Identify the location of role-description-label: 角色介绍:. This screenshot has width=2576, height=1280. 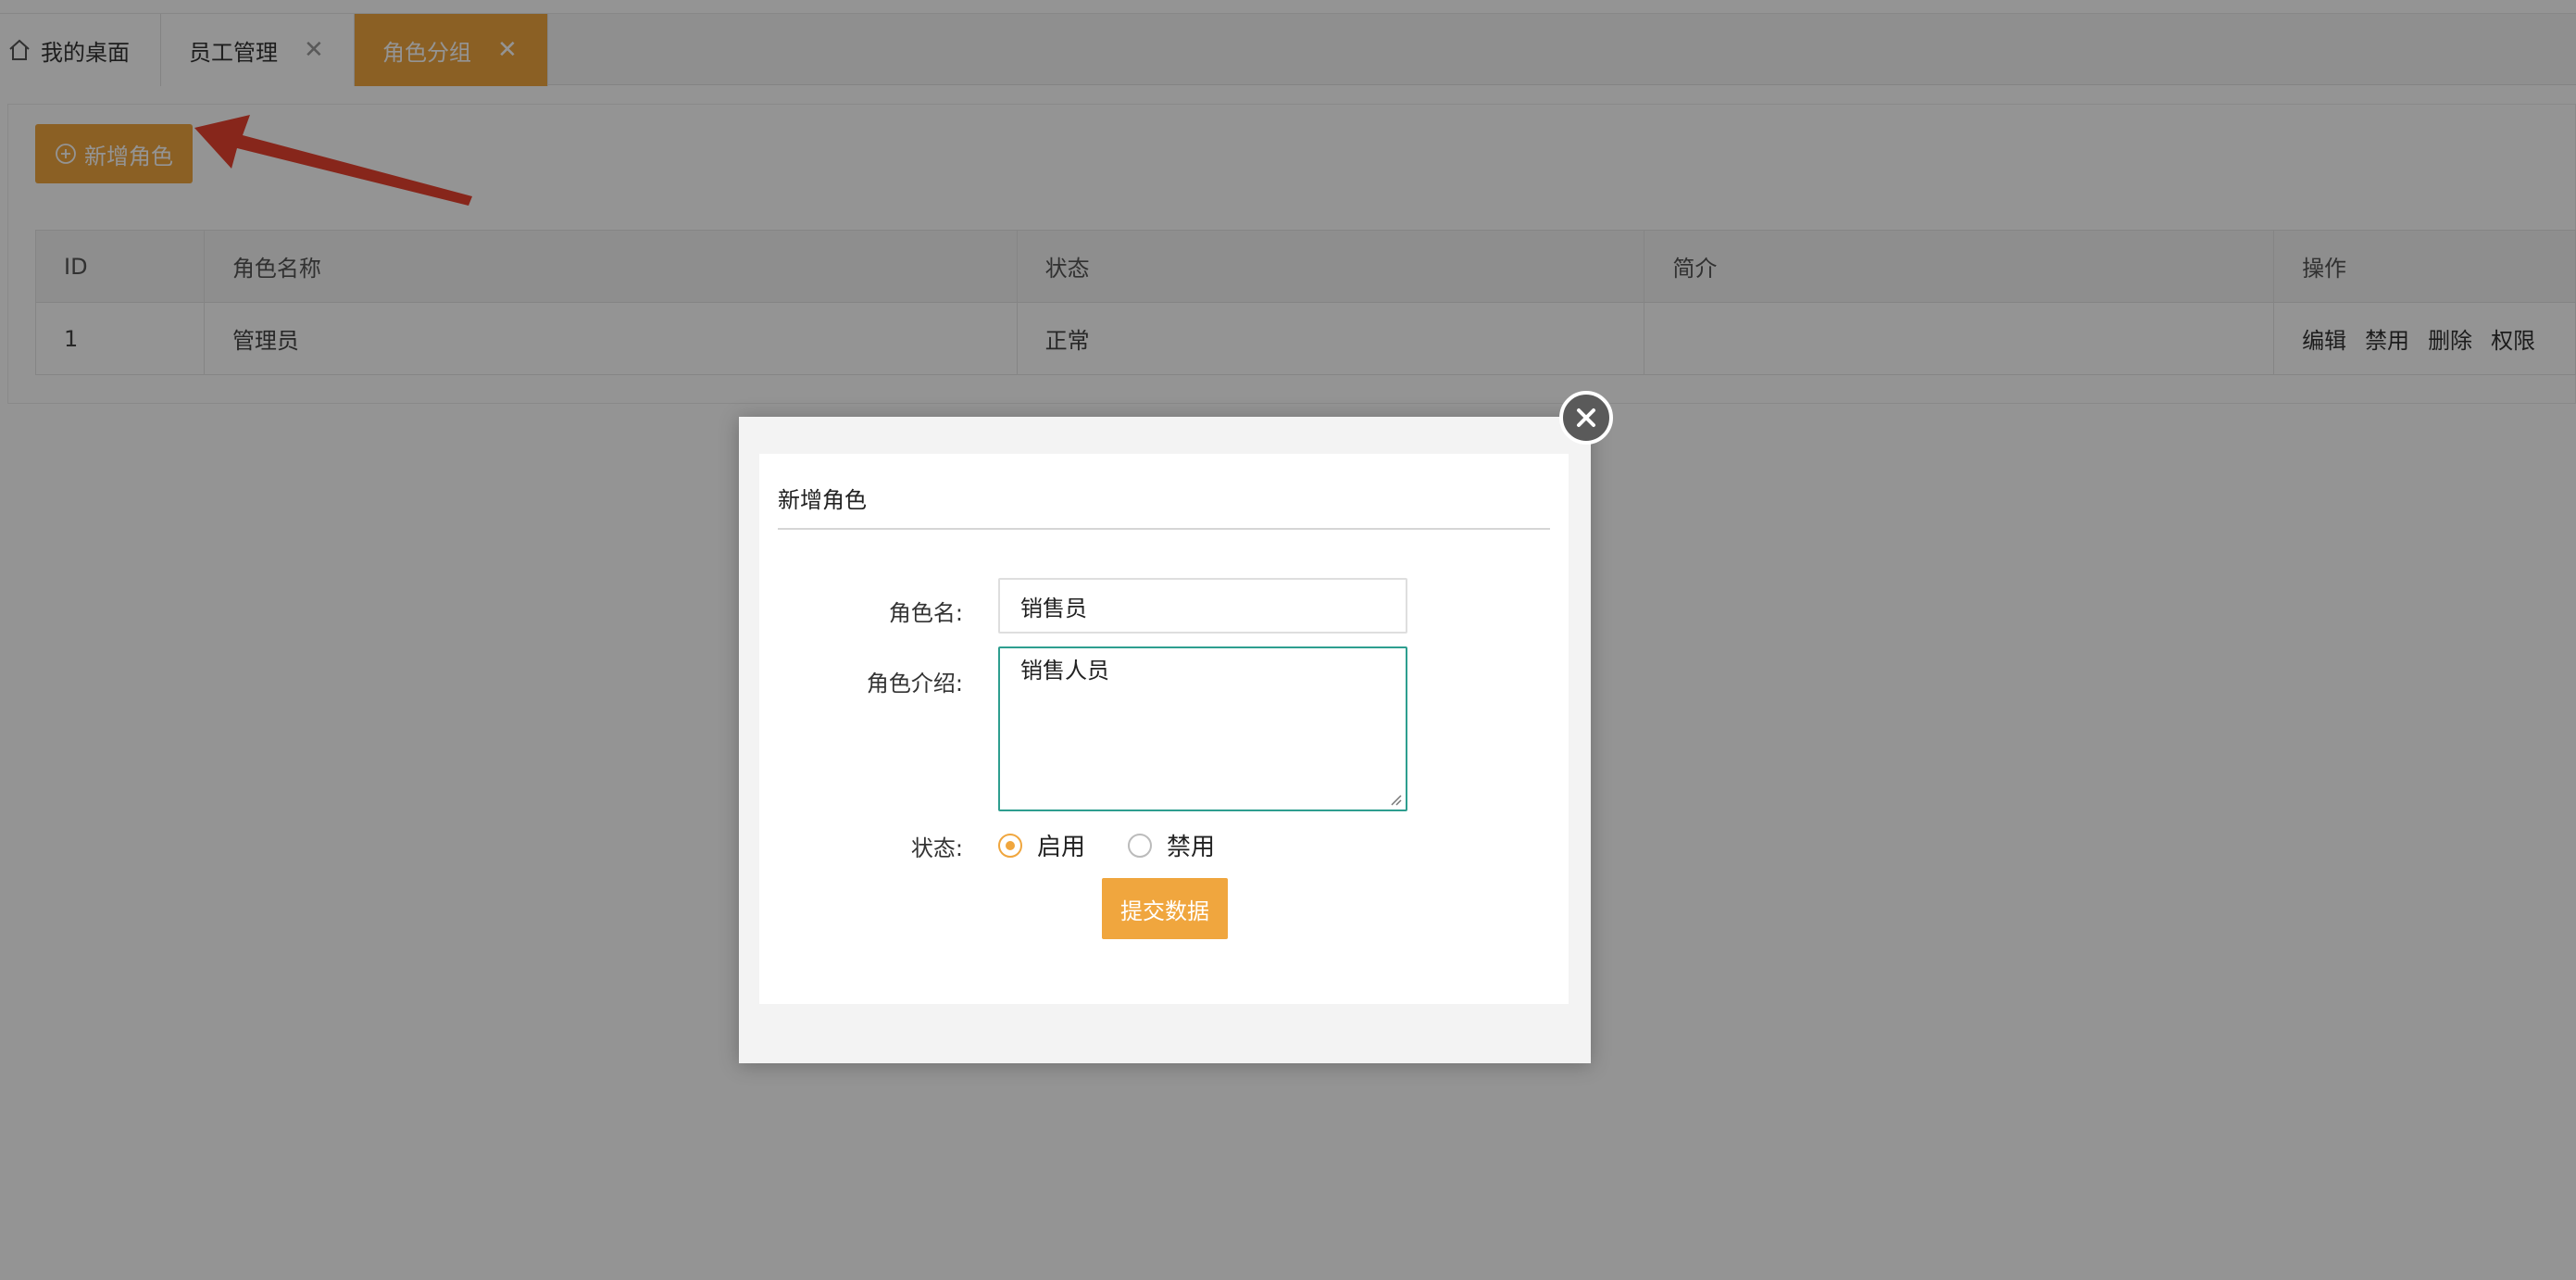
(914, 683).